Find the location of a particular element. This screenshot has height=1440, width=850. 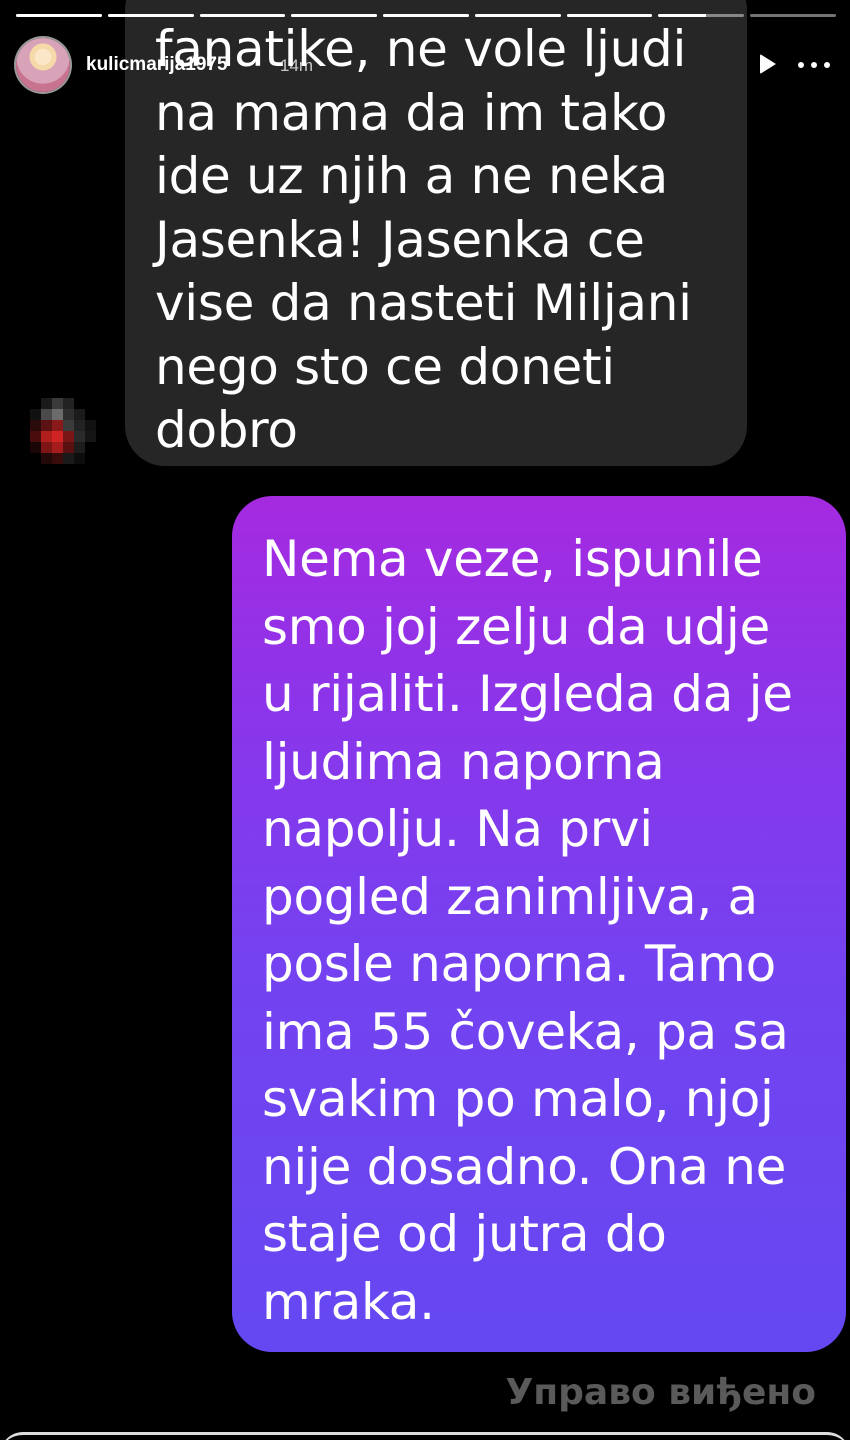

story-progress-bar is located at coordinates (426, 16).